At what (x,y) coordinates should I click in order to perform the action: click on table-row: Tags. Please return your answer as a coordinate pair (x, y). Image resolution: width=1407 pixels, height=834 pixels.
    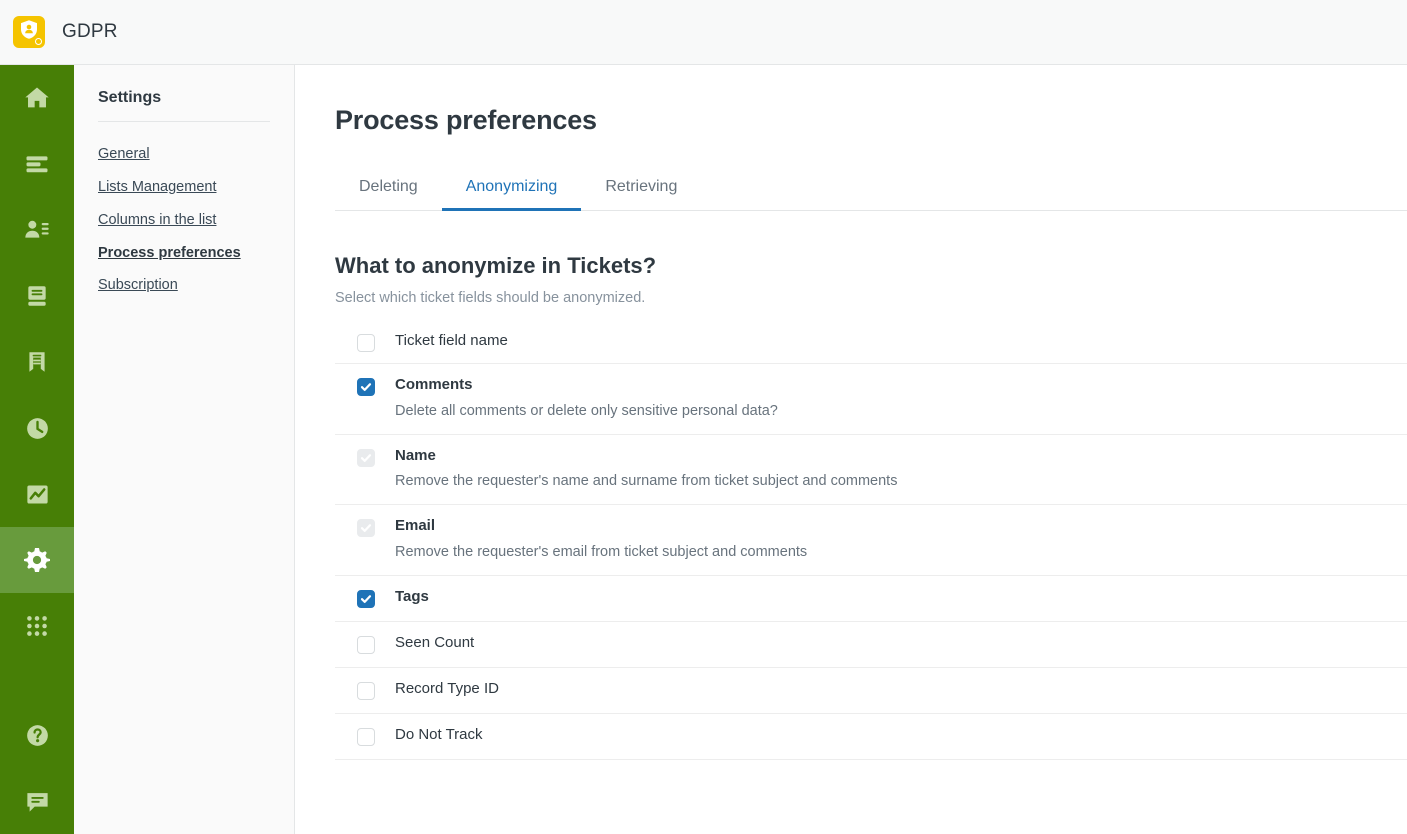
    Looking at the image, I should click on (871, 599).